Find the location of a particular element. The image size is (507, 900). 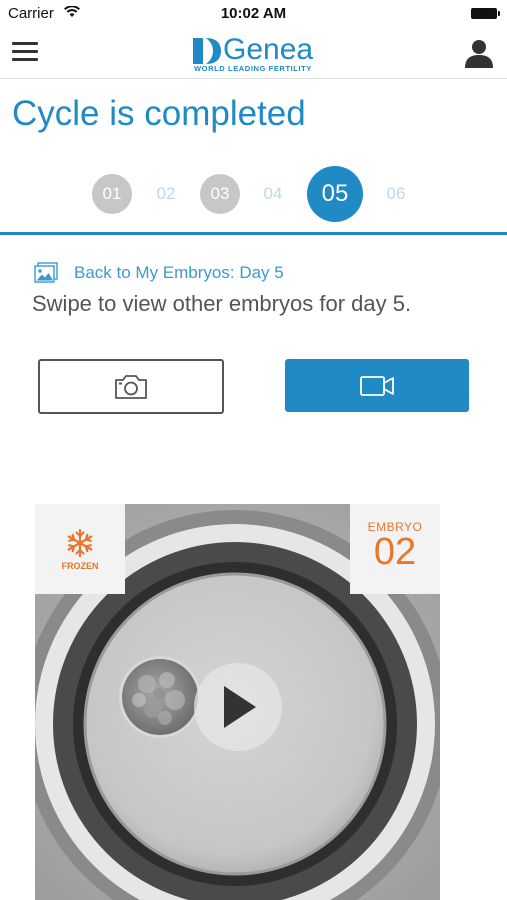

logo-wordmark: Genea is located at coordinates (268, 49).